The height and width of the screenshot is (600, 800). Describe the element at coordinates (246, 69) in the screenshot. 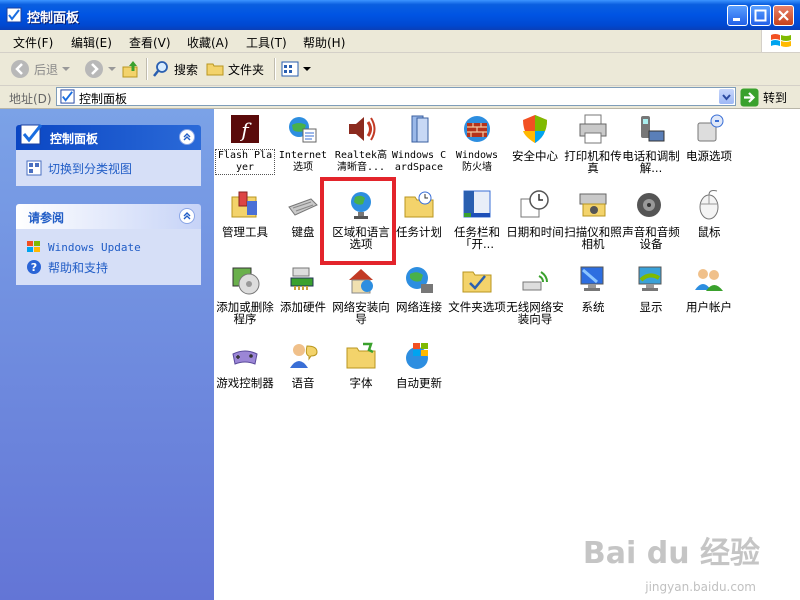

I see `folders-label: 文件夹` at that location.